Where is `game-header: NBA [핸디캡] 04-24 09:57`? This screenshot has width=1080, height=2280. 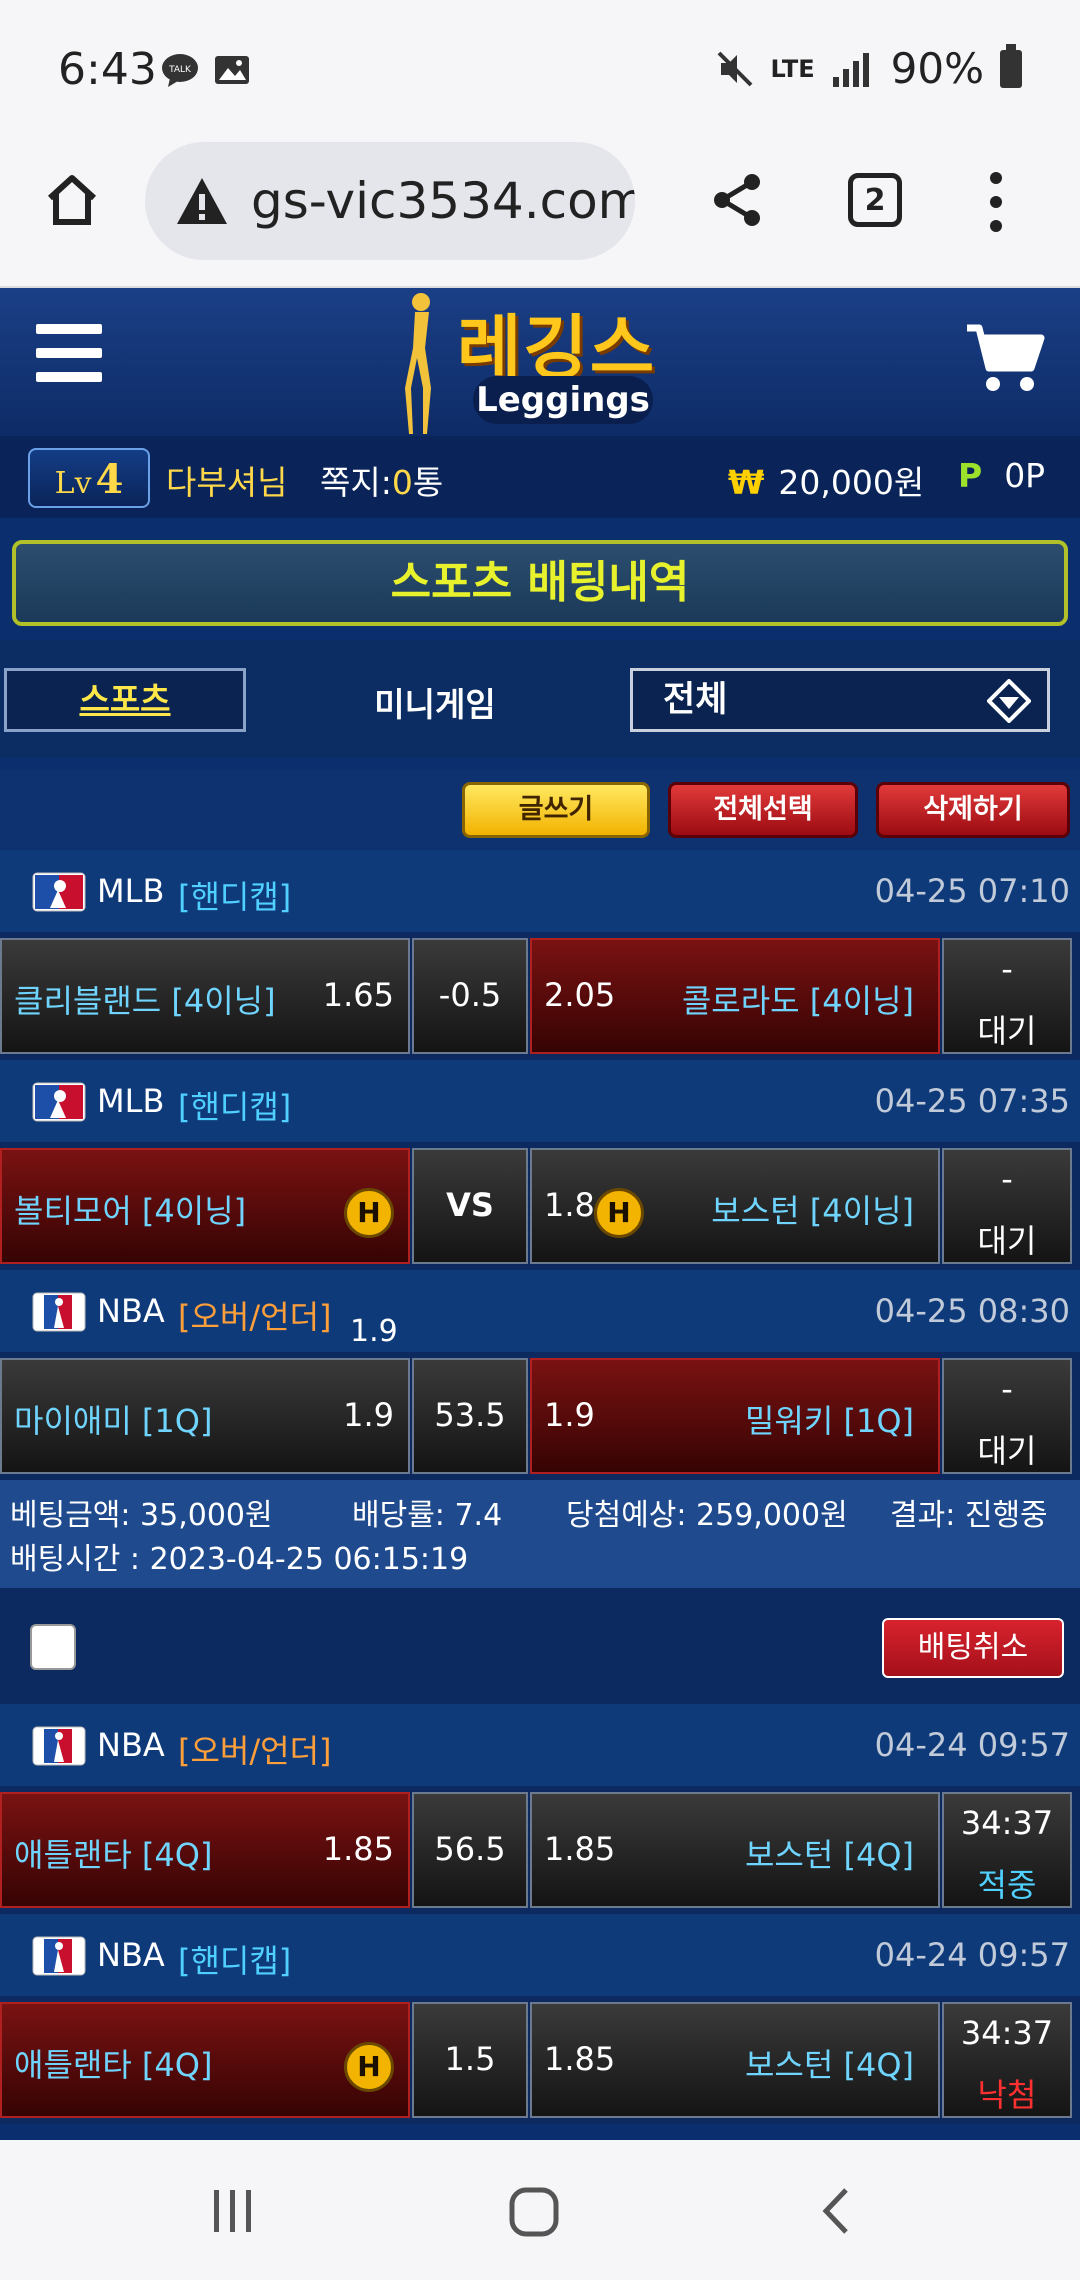 game-header: NBA [핸디캡] 04-24 09:57 is located at coordinates (540, 1955).